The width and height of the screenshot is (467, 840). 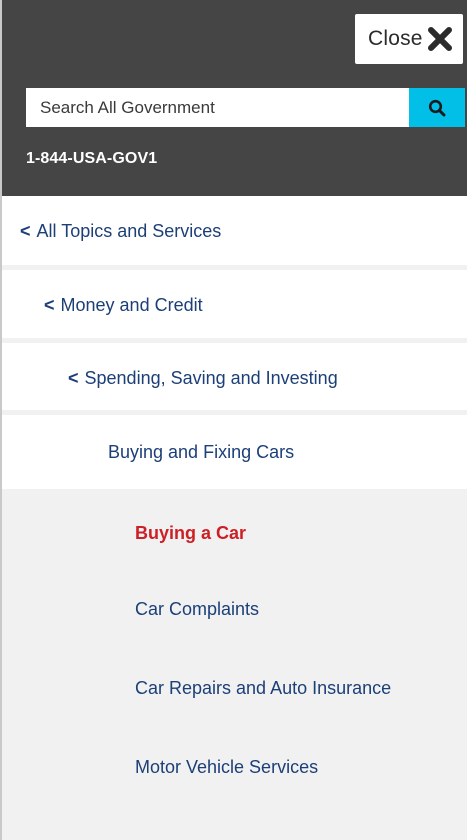 What do you see at coordinates (234, 231) in the screenshot?
I see `breadcrumb-all-topics: < All Topics and Services` at bounding box center [234, 231].